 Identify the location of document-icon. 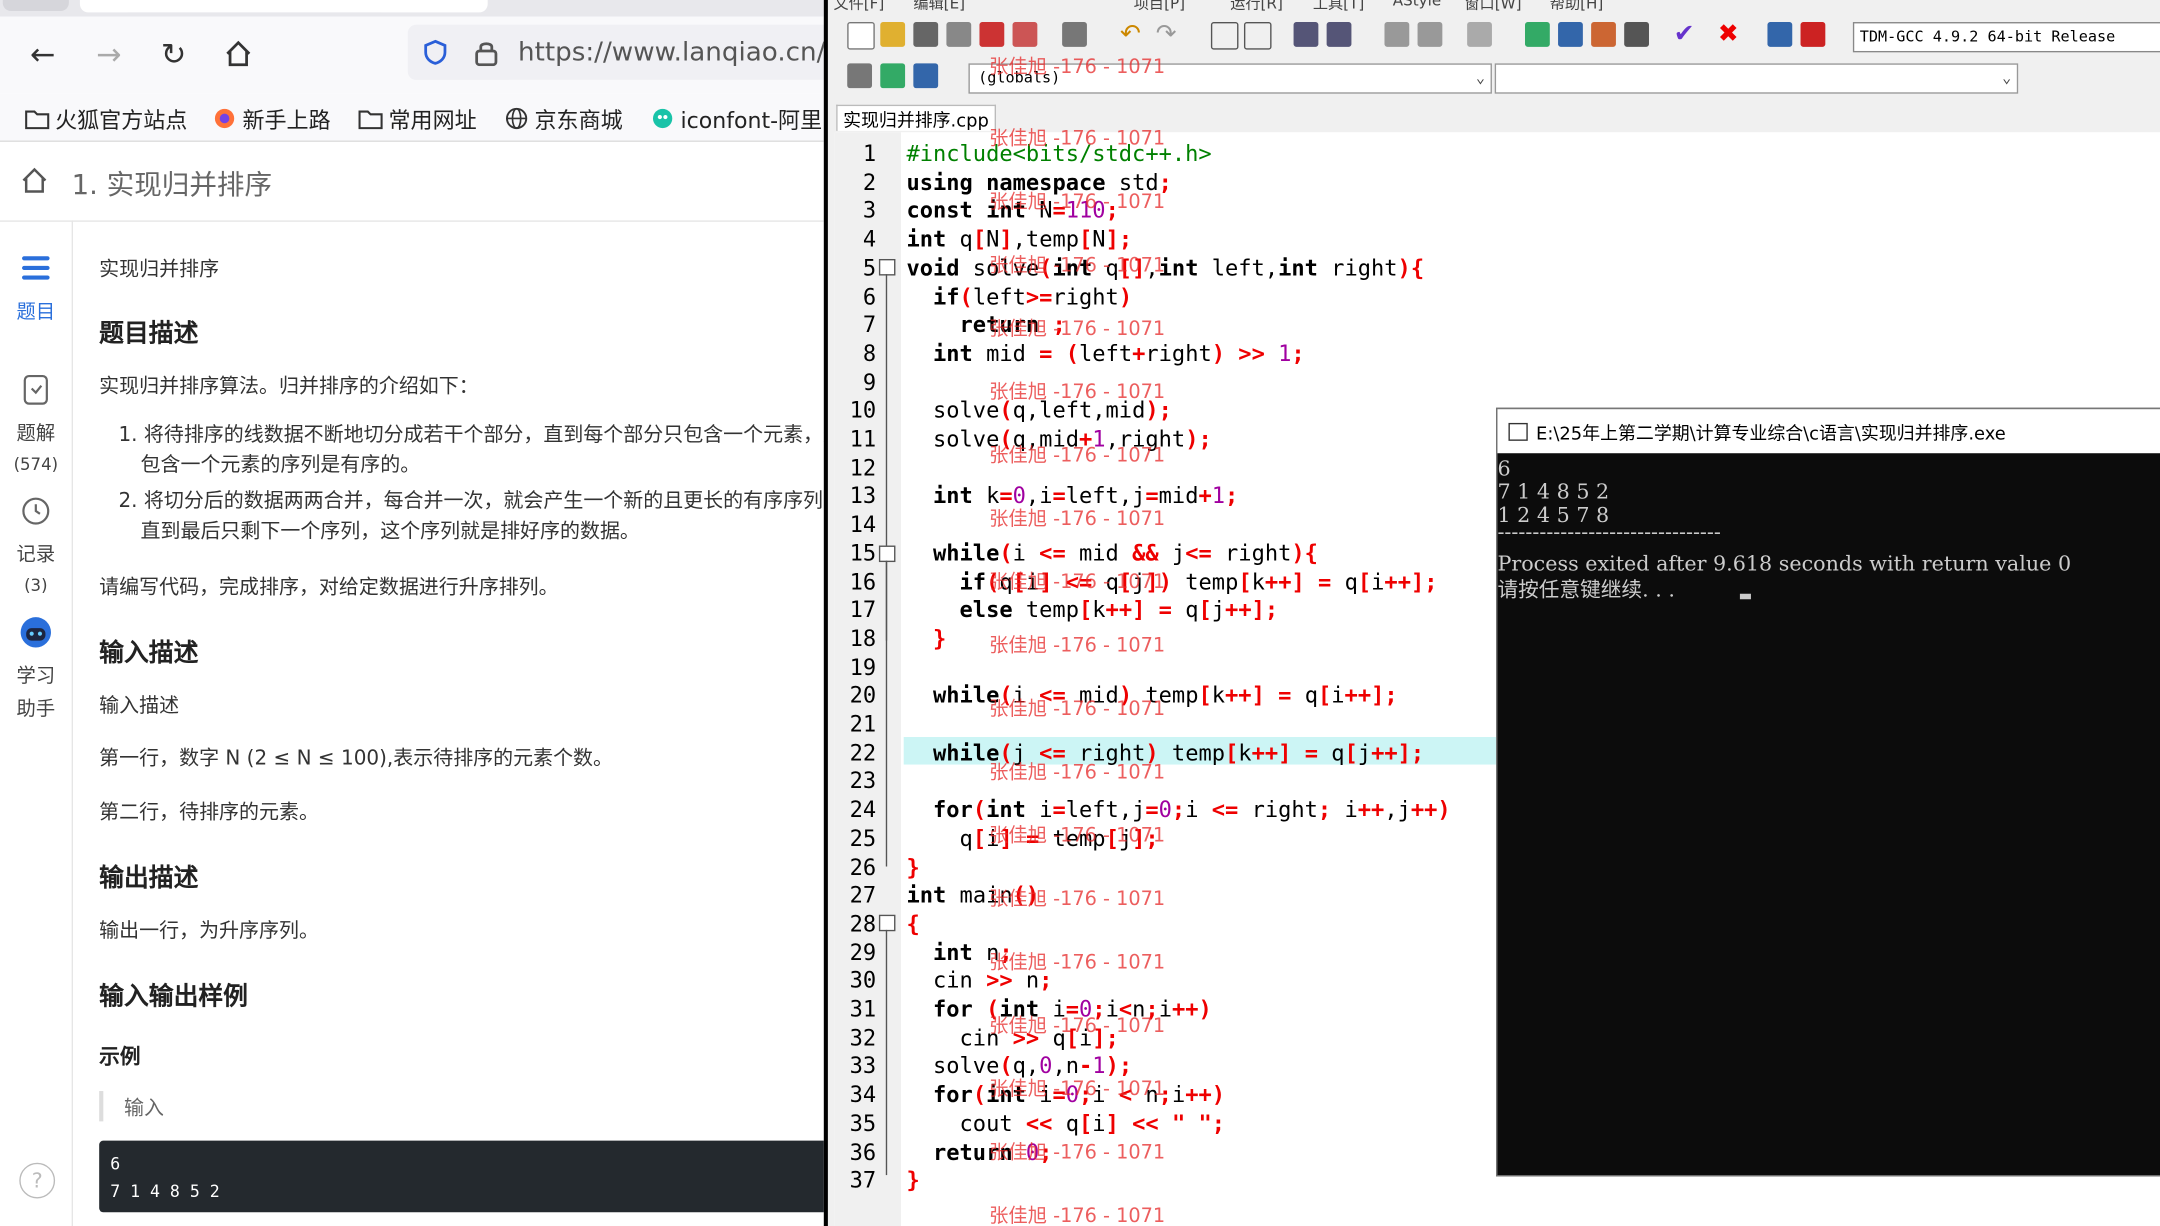
(35, 389).